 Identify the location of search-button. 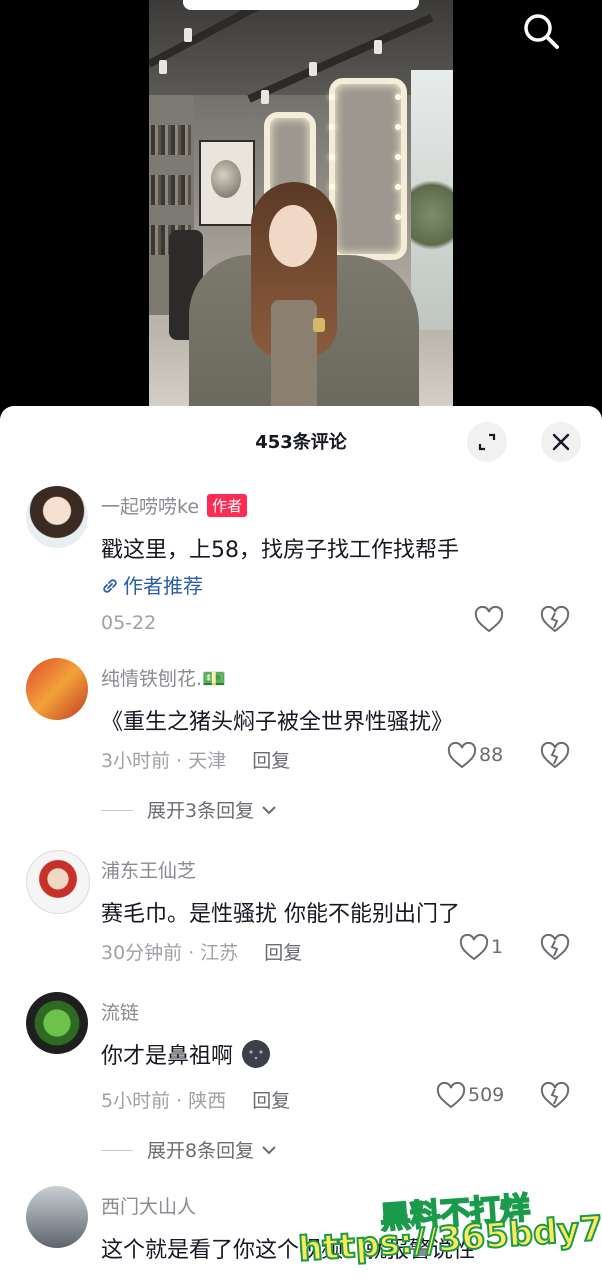
(541, 31).